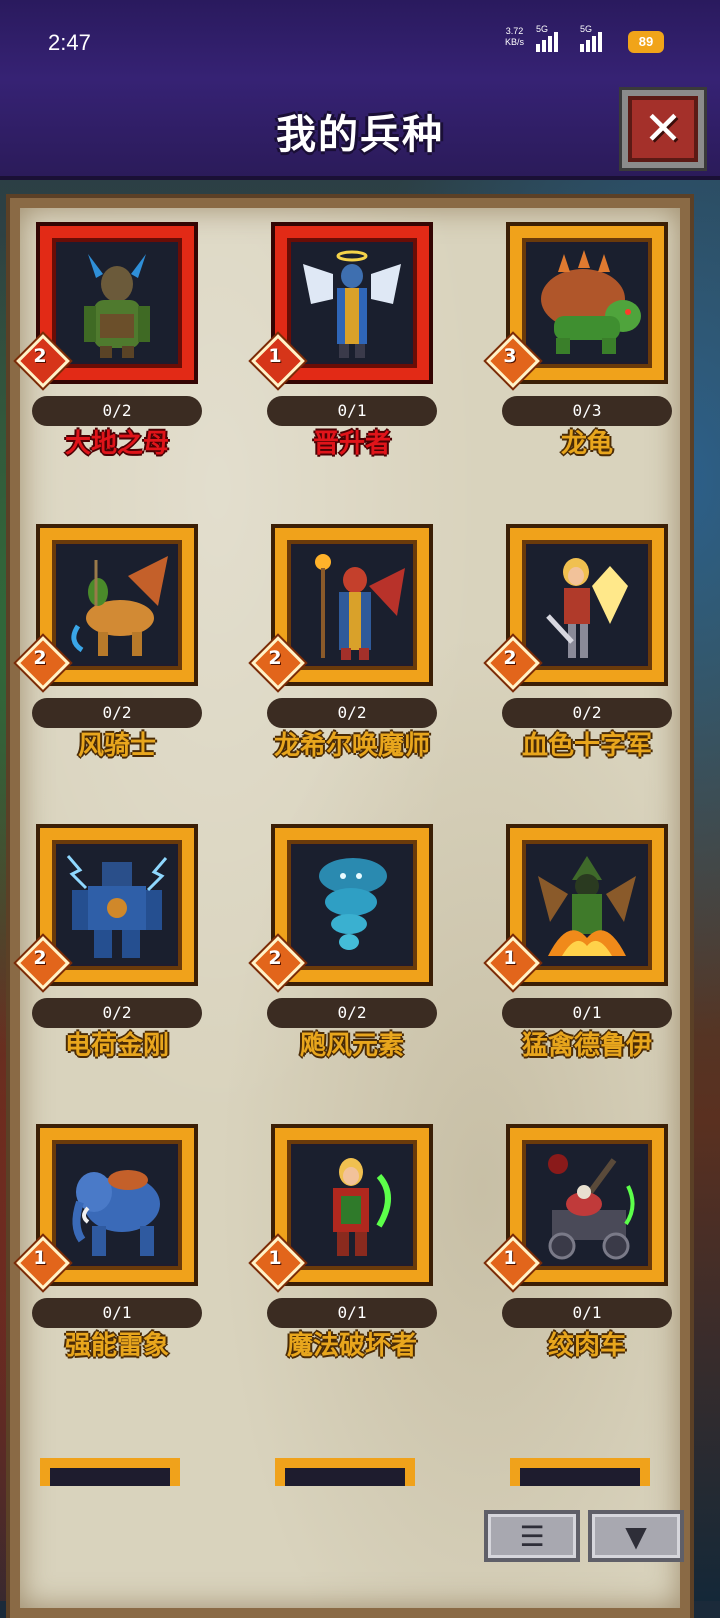  Describe the element at coordinates (513, 361) in the screenshot. I see `level-badge: 3` at that location.